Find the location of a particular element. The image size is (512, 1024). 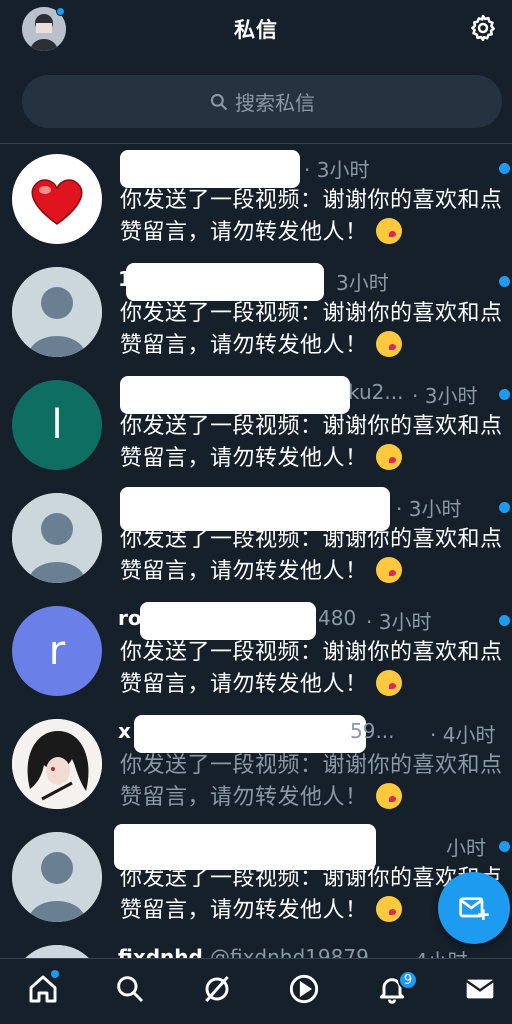

avatar: r is located at coordinates (57, 651).